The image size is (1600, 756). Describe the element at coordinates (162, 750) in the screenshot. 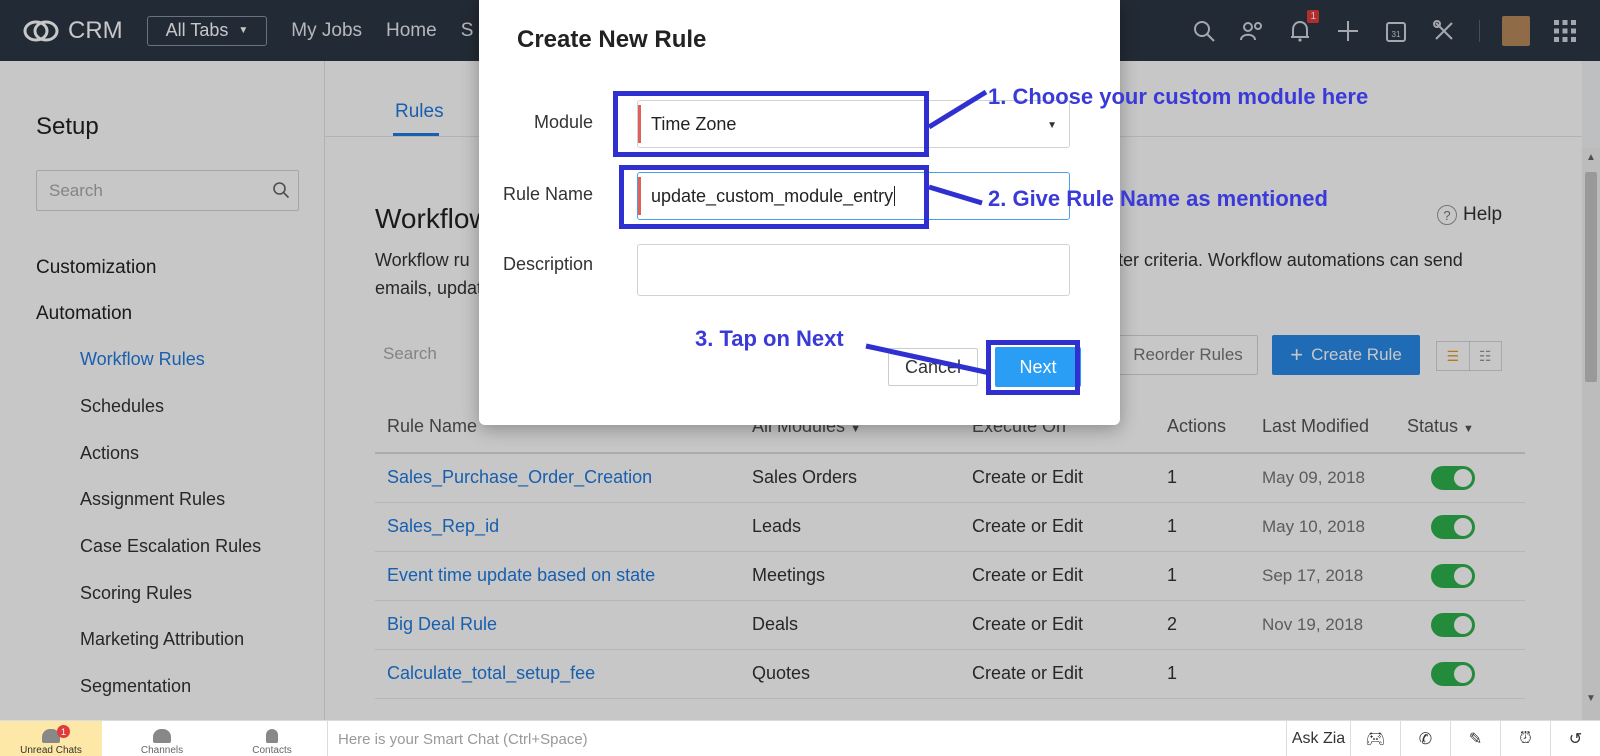

I see `channels-label: Channels` at that location.